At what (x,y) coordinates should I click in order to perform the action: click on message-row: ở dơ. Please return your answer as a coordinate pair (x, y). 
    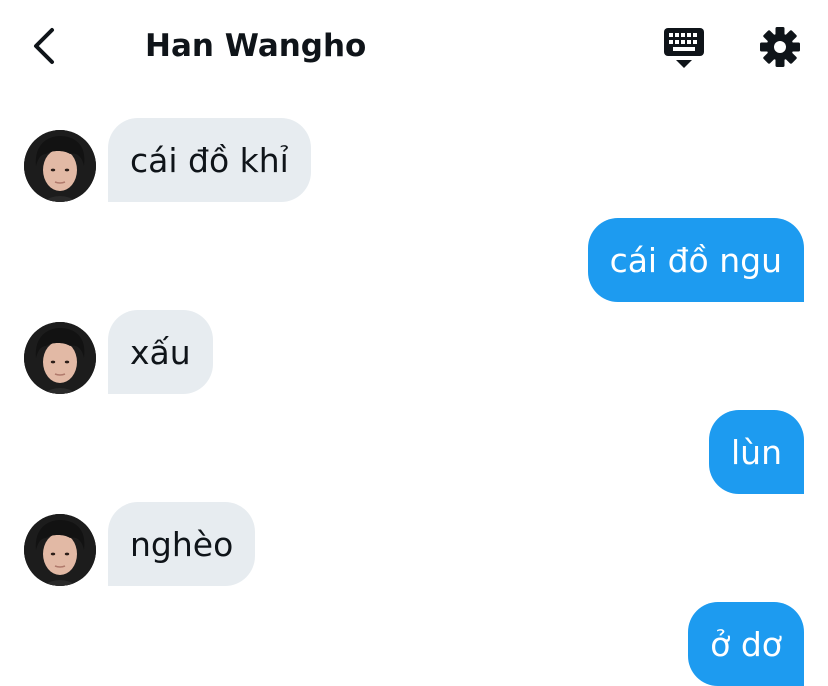
    Looking at the image, I should click on (414, 644).